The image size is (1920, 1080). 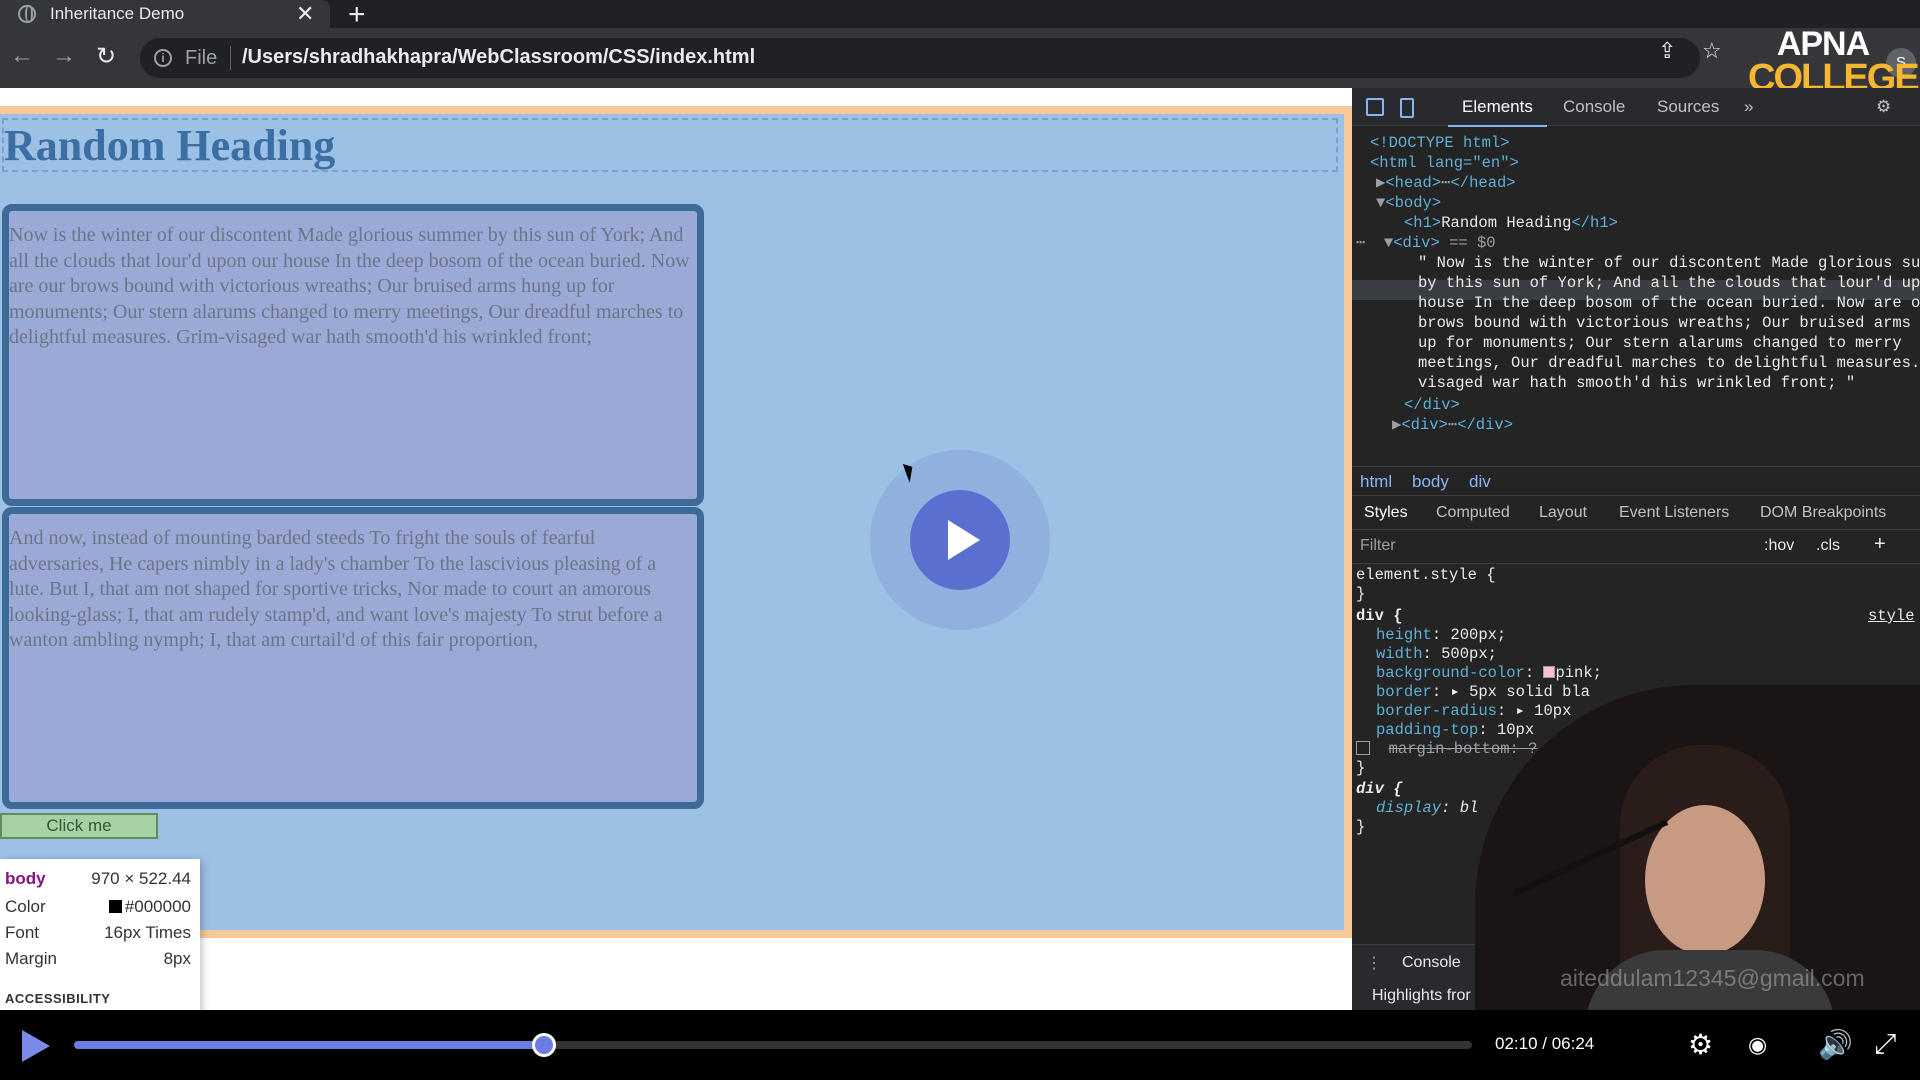 What do you see at coordinates (1885, 1044) in the screenshot?
I see `fullscreen-icon: ⤢` at bounding box center [1885, 1044].